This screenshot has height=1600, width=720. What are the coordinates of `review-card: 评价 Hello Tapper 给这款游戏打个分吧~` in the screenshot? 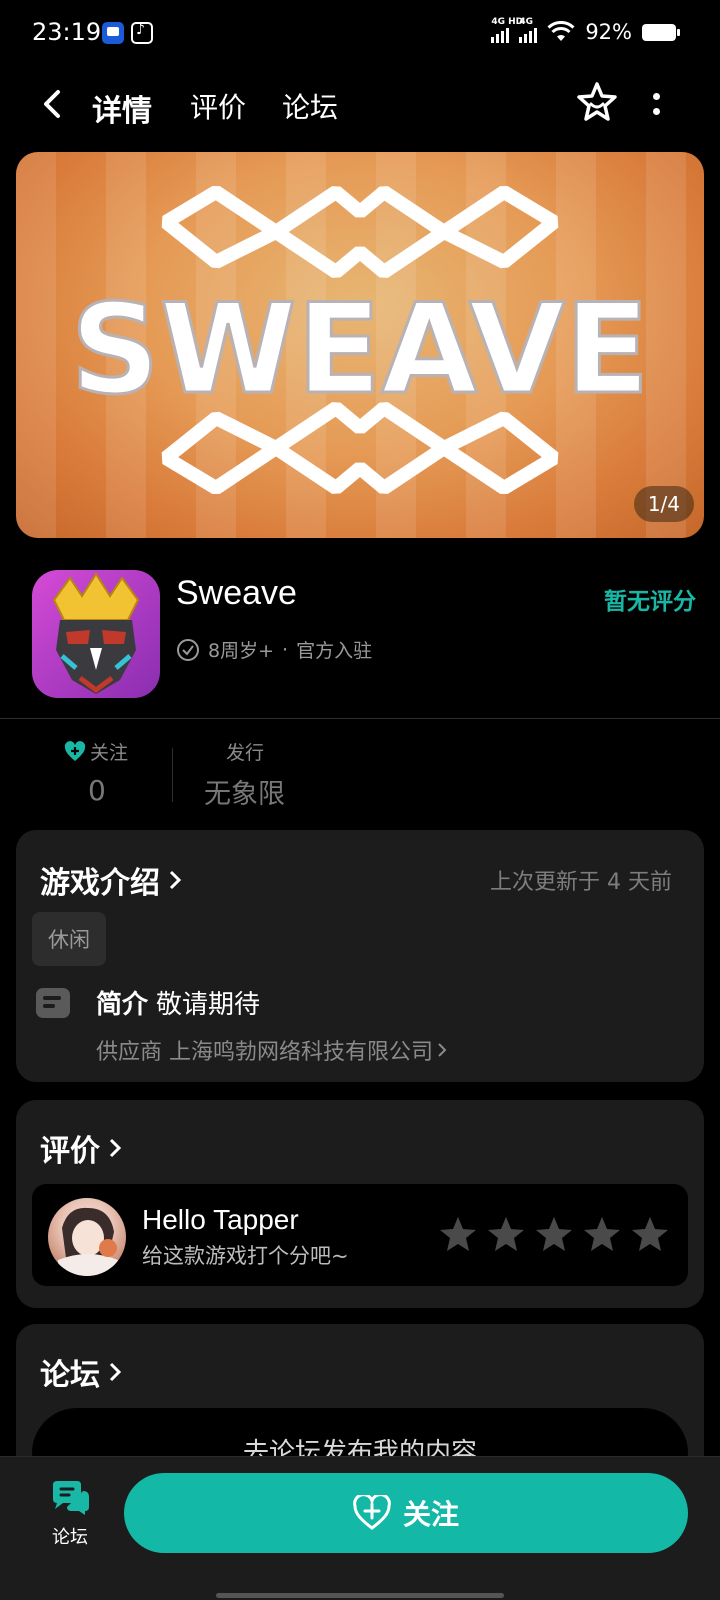 It's located at (360, 1204).